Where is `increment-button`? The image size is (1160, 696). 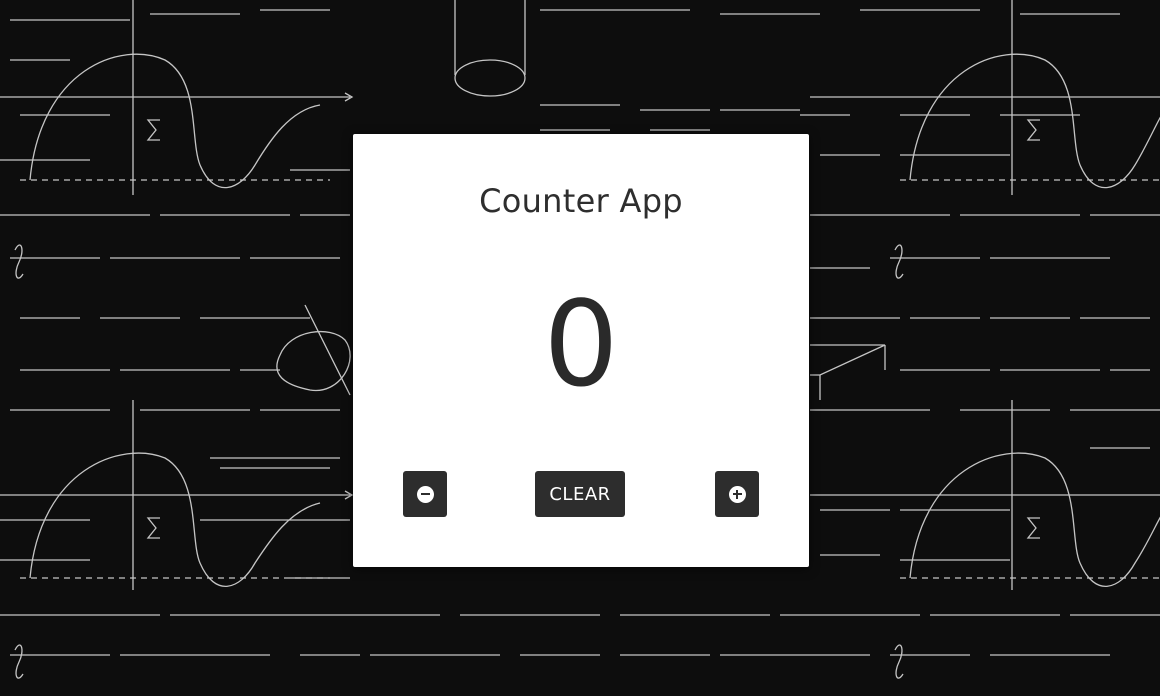
increment-button is located at coordinates (737, 494).